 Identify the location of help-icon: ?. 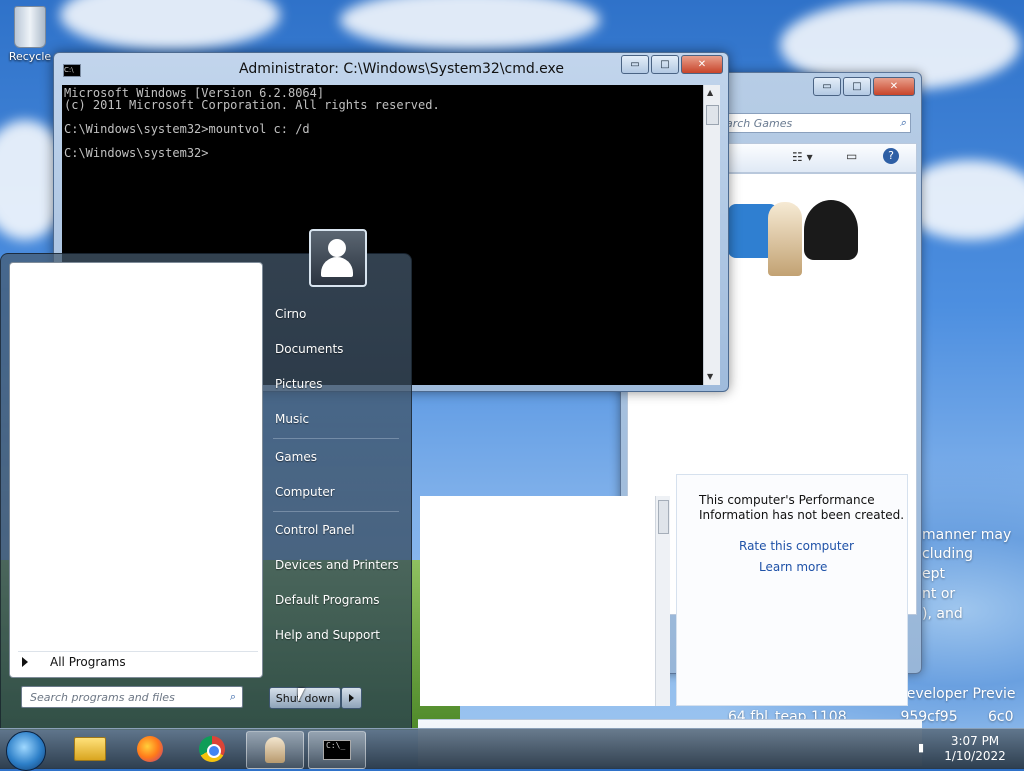
(891, 156).